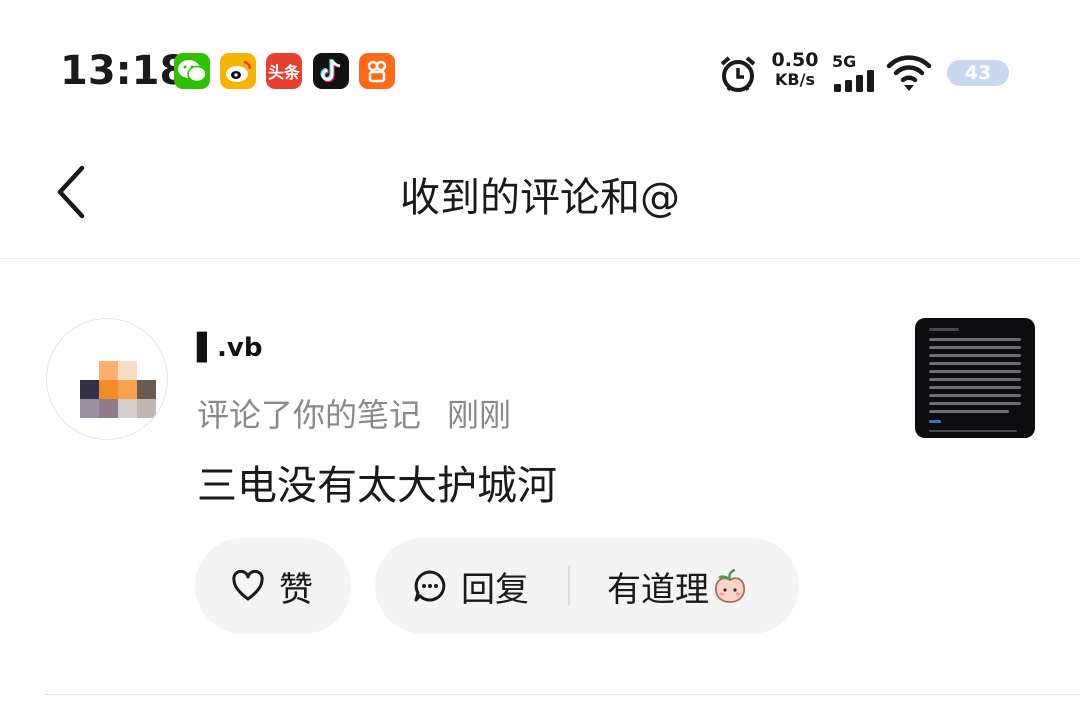 The image size is (1080, 704). I want to click on net-speed: 0.50 KB/s, so click(795, 70).